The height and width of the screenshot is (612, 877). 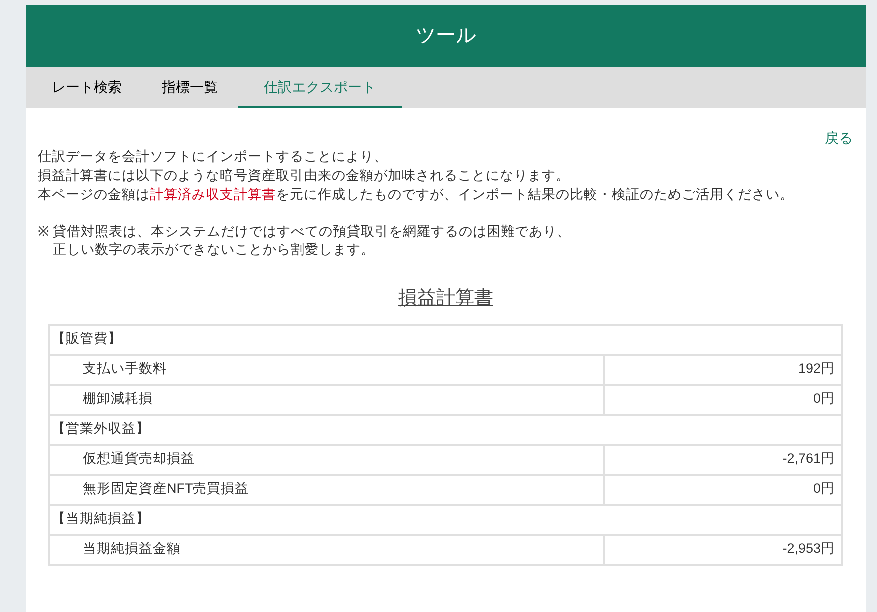 What do you see at coordinates (326, 549) in the screenshot?
I see `account-cell: 当期純損益金額` at bounding box center [326, 549].